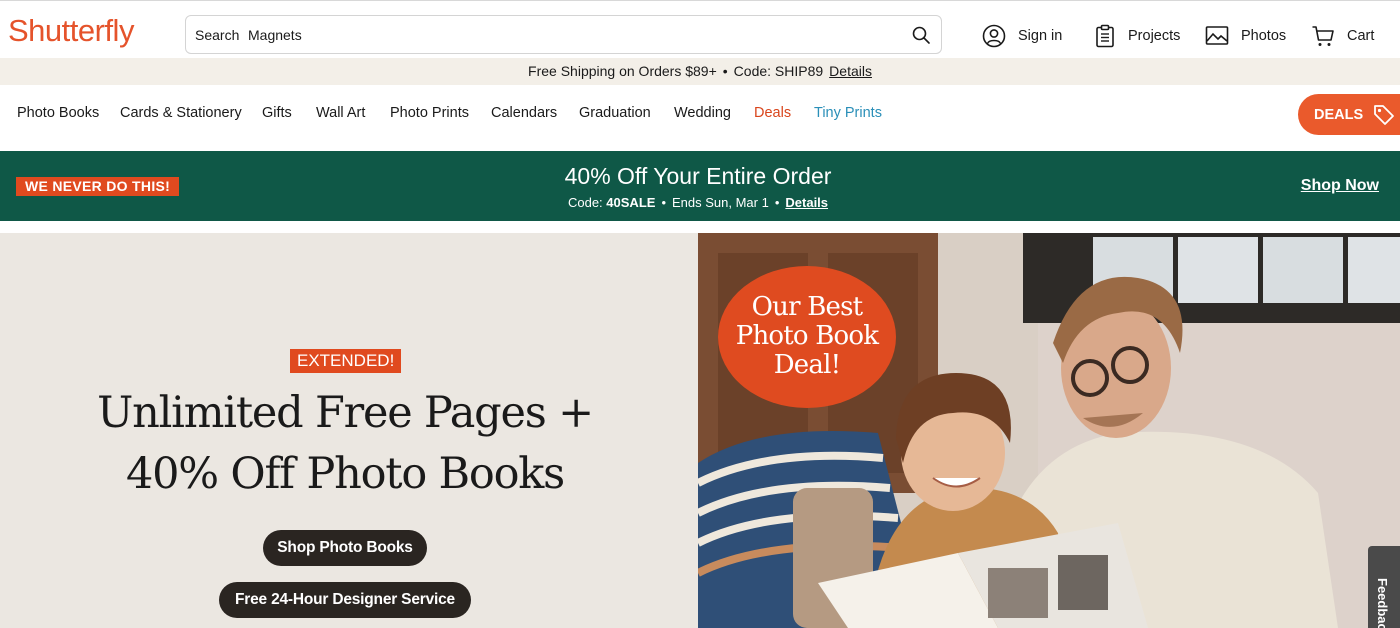  What do you see at coordinates (700, 227) in the screenshot?
I see `spacer` at bounding box center [700, 227].